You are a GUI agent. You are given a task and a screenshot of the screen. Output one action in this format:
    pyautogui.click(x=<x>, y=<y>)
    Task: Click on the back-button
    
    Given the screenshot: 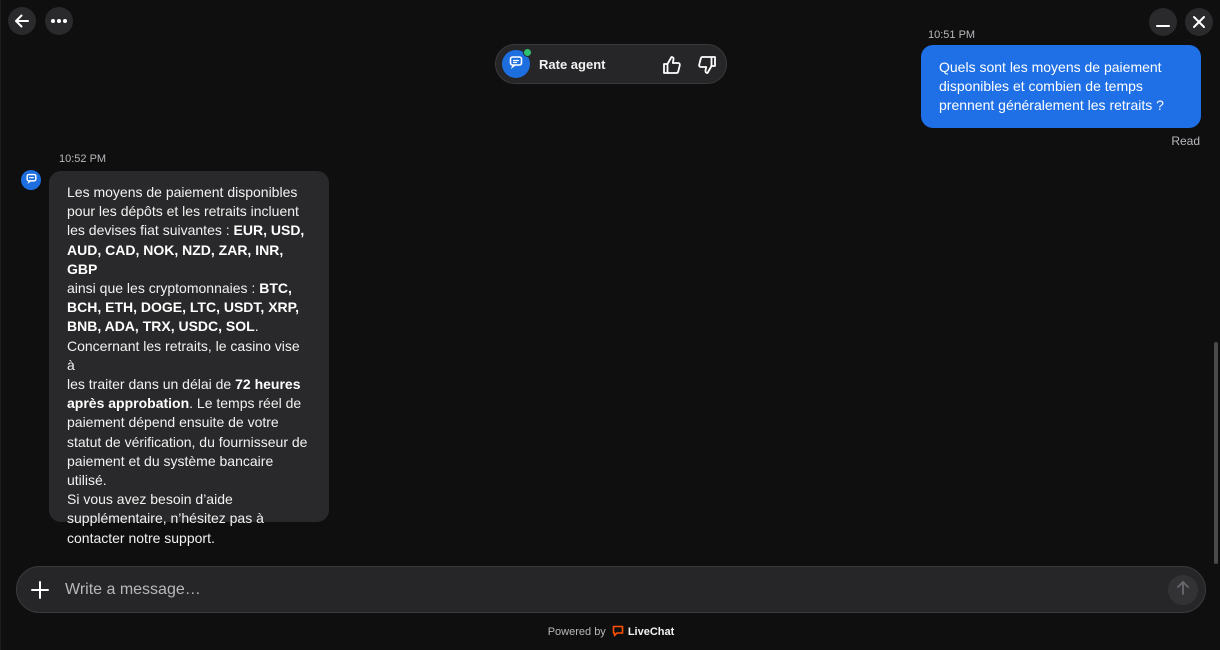 What is the action you would take?
    pyautogui.click(x=22, y=21)
    